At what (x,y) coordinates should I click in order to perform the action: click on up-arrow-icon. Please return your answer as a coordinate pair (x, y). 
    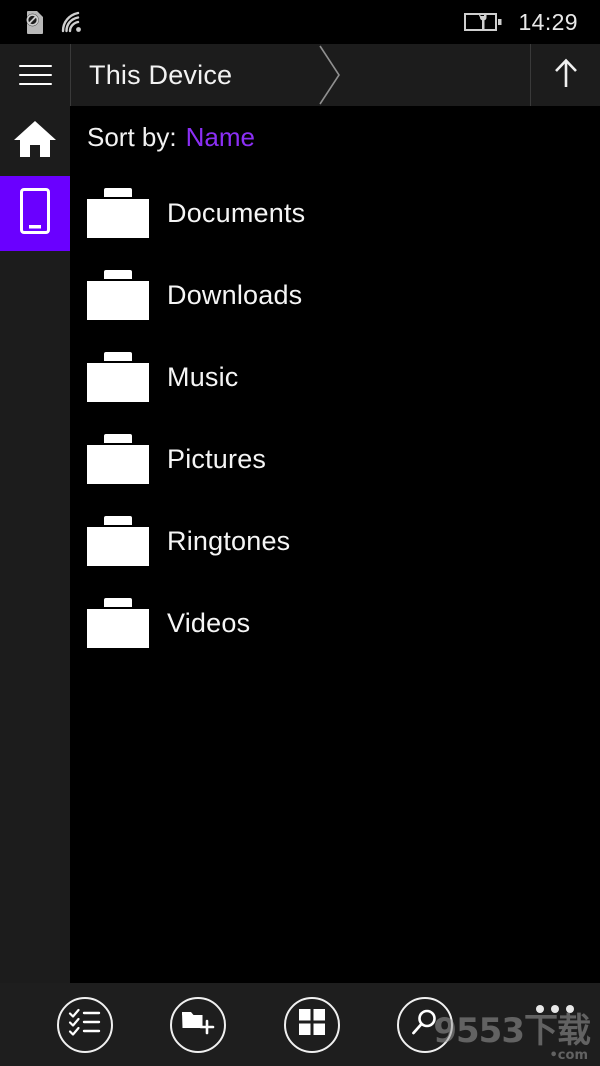
    Looking at the image, I should click on (566, 75).